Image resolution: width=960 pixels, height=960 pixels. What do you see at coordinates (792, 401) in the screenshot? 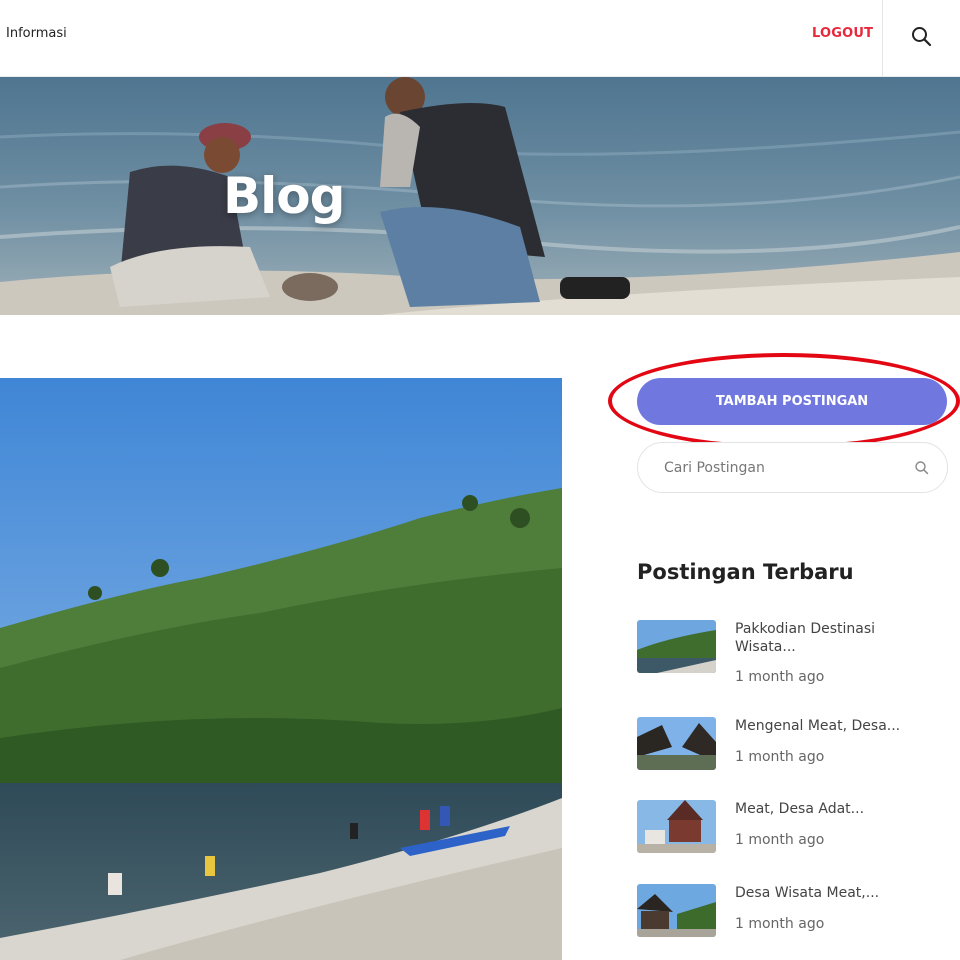
I see `add-post-button: TAMBAH POSTINGAN` at bounding box center [792, 401].